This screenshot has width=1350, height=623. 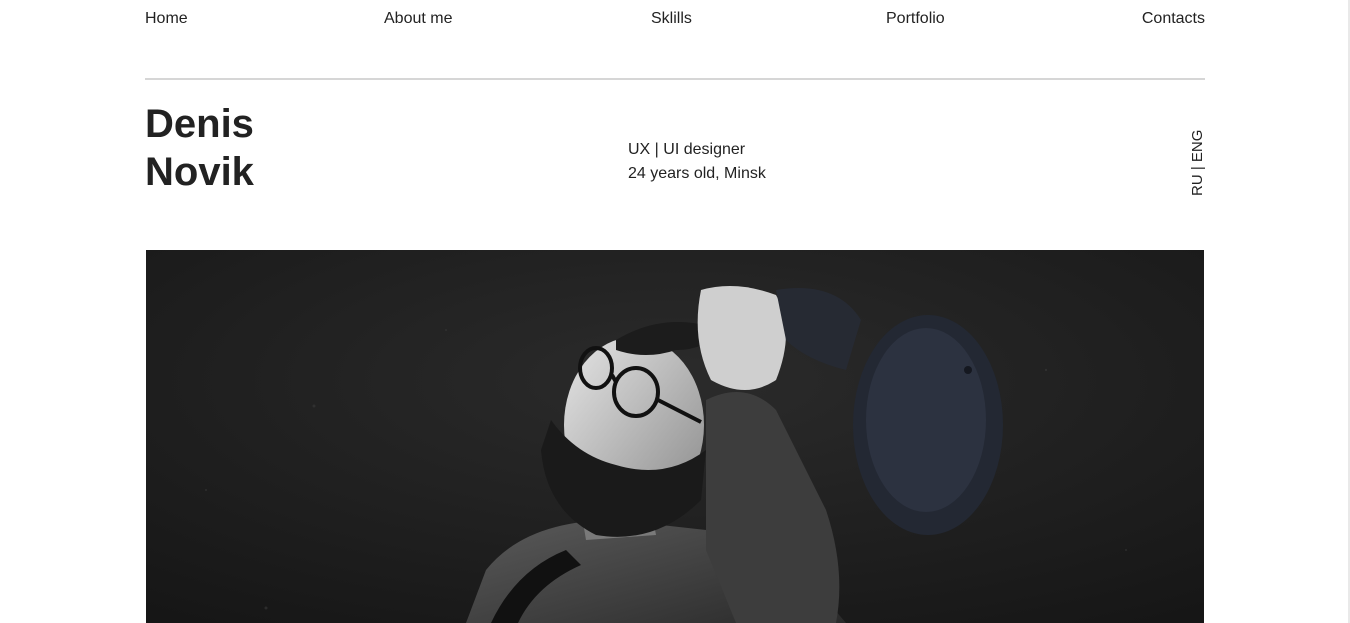 I want to click on nav-link-portfolio: Portfolio, so click(x=915, y=19).